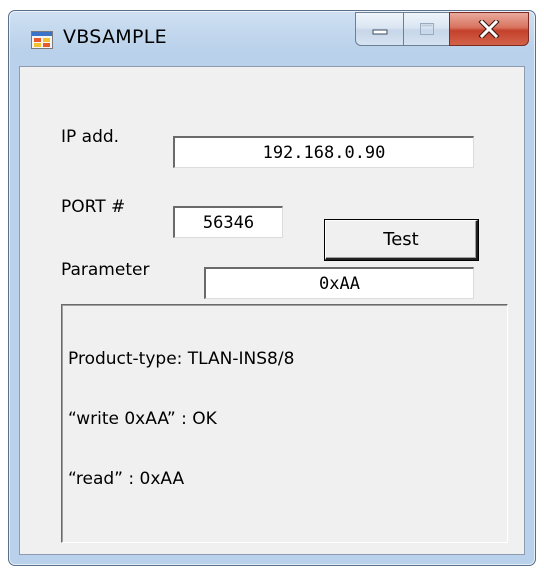  I want to click on title-bar: VBSAMPLE, so click(272, 36).